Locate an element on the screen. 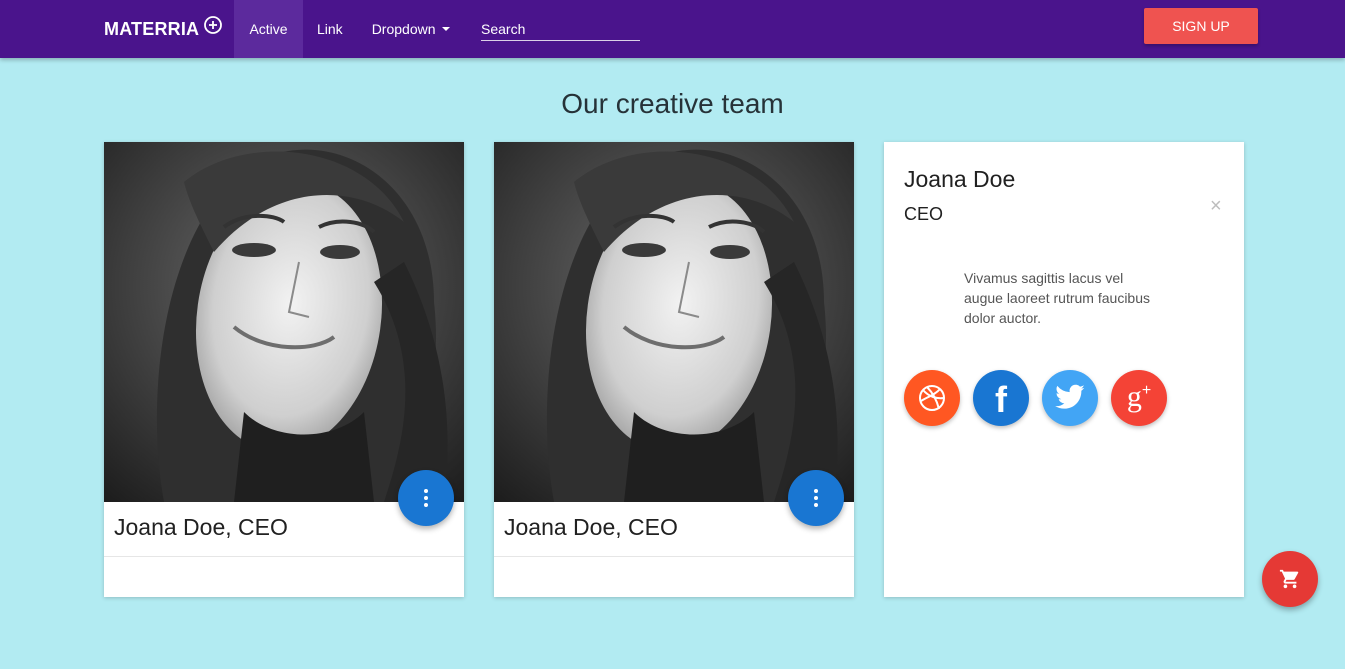 The image size is (1345, 669). plus-circle-icon is located at coordinates (213, 25).